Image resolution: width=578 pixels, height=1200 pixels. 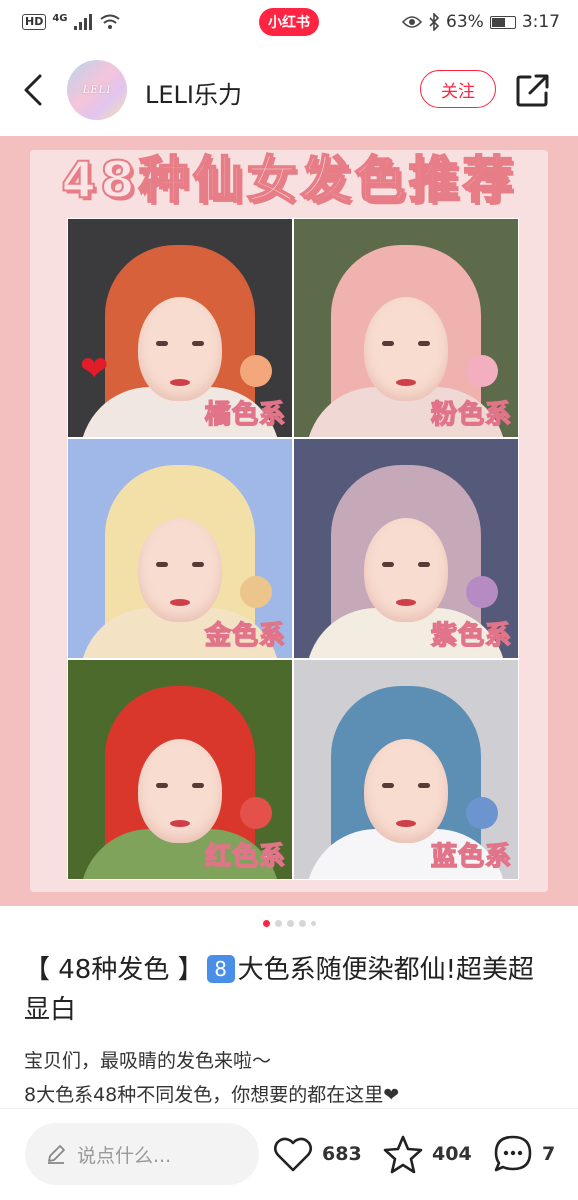 What do you see at coordinates (293, 1154) in the screenshot?
I see `heart-icon` at bounding box center [293, 1154].